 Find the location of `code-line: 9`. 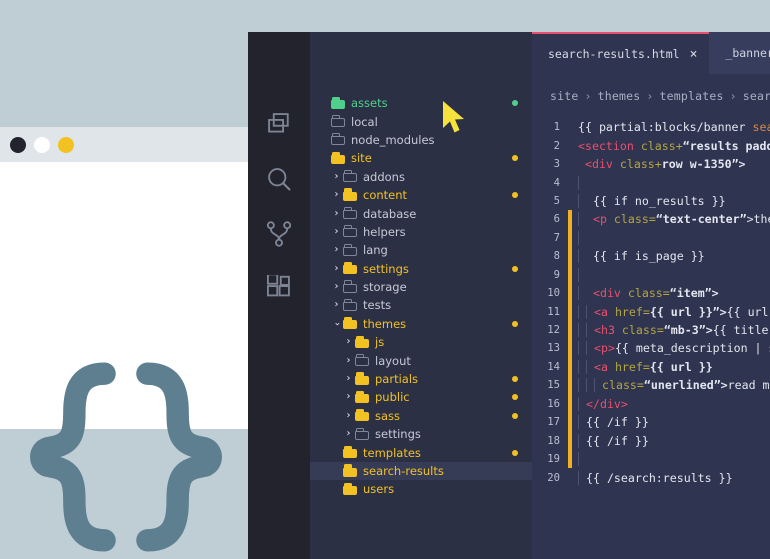

code-line: 9 is located at coordinates (651, 274).